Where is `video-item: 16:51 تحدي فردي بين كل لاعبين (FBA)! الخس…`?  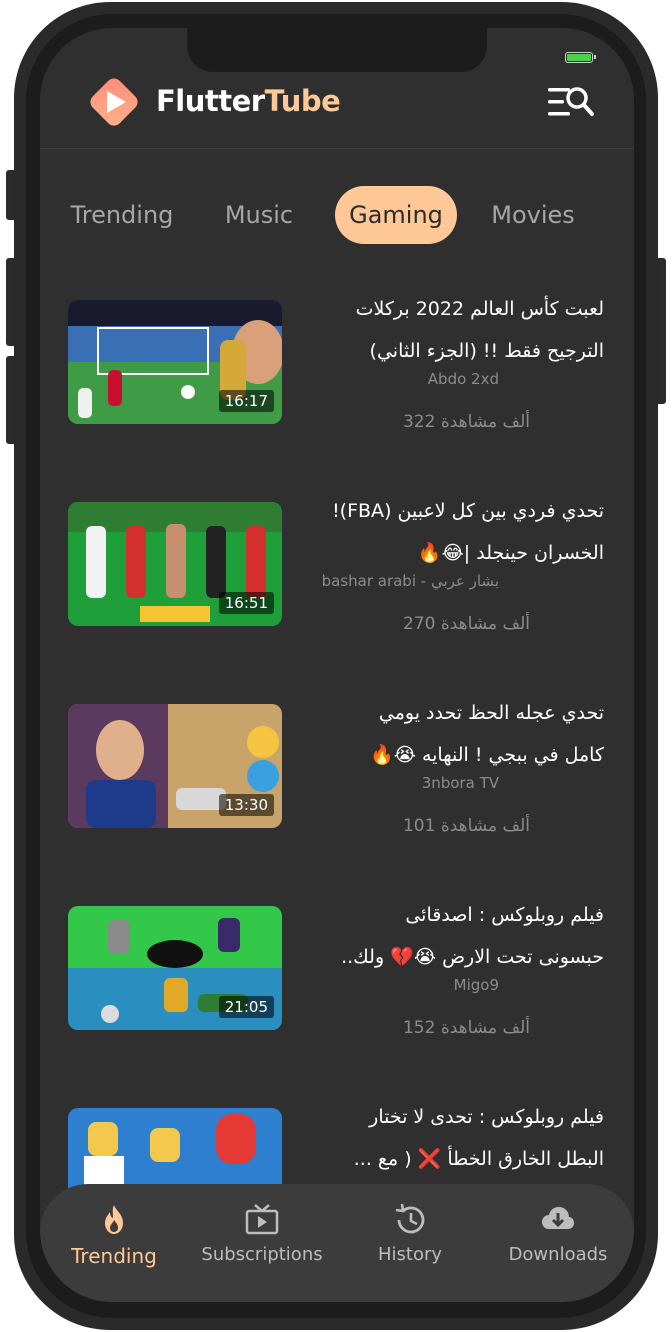
video-item: 16:51 تحدي فردي بين كل لاعبين (FBA)! الخس… is located at coordinates (337, 576).